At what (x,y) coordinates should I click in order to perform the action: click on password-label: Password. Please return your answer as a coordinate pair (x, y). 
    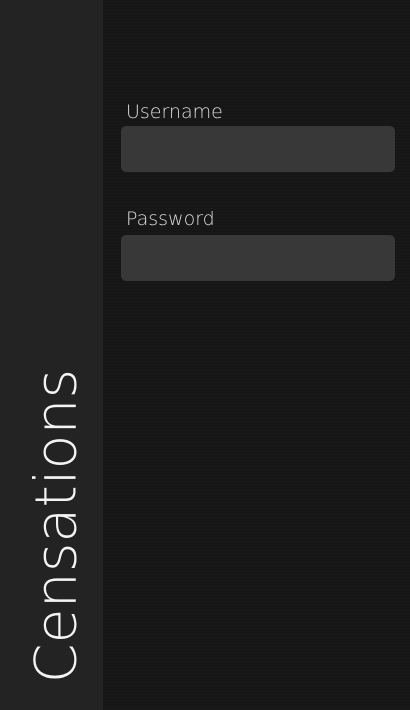
    Looking at the image, I should click on (170, 219).